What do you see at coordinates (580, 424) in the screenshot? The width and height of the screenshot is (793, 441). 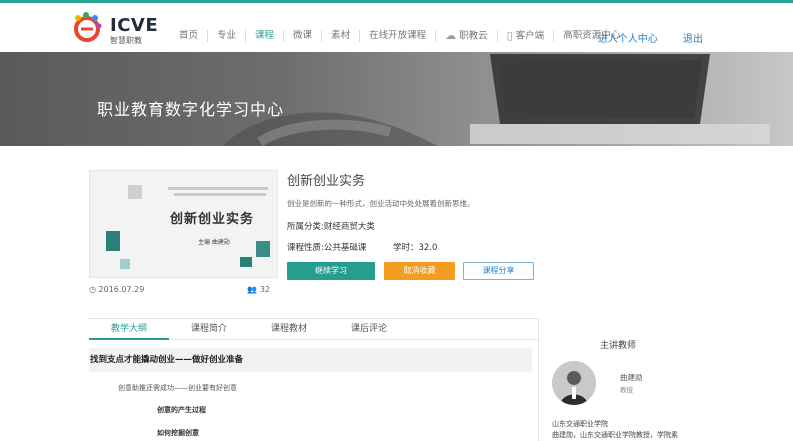 I see `teacher-school: 山东交通职业学院` at bounding box center [580, 424].